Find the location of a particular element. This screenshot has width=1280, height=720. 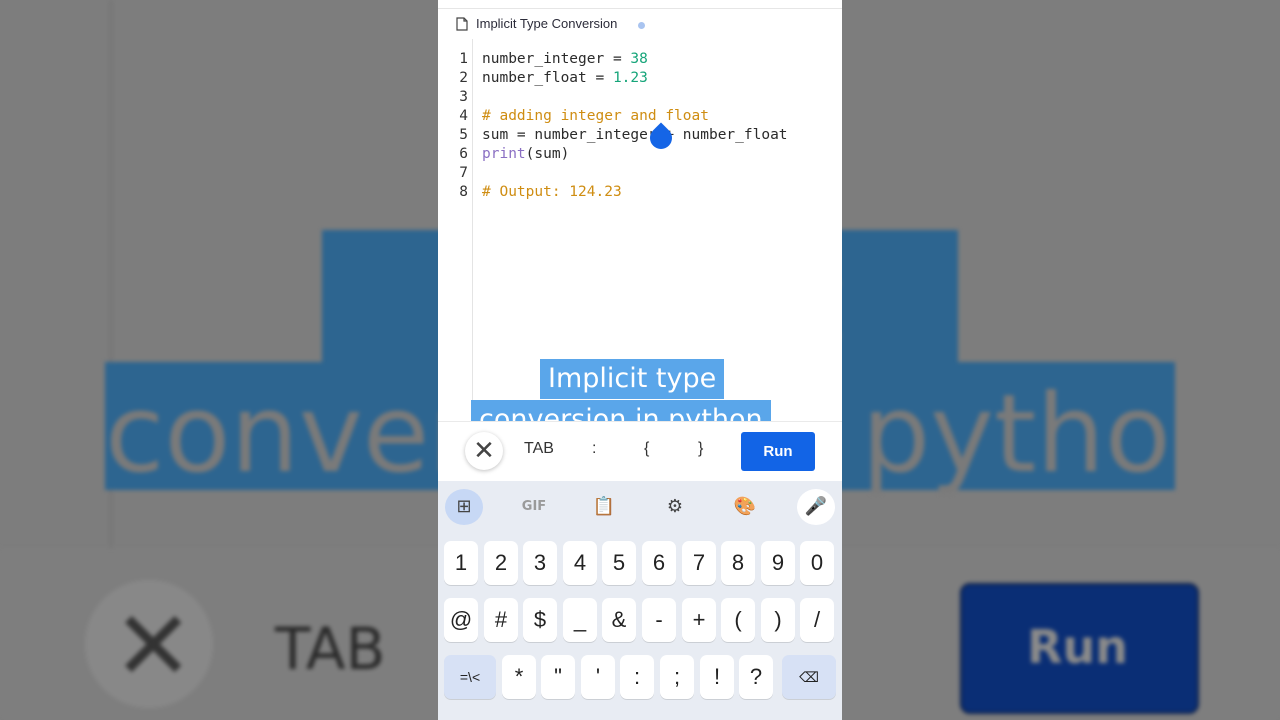

line-number: 8 is located at coordinates (463, 192).